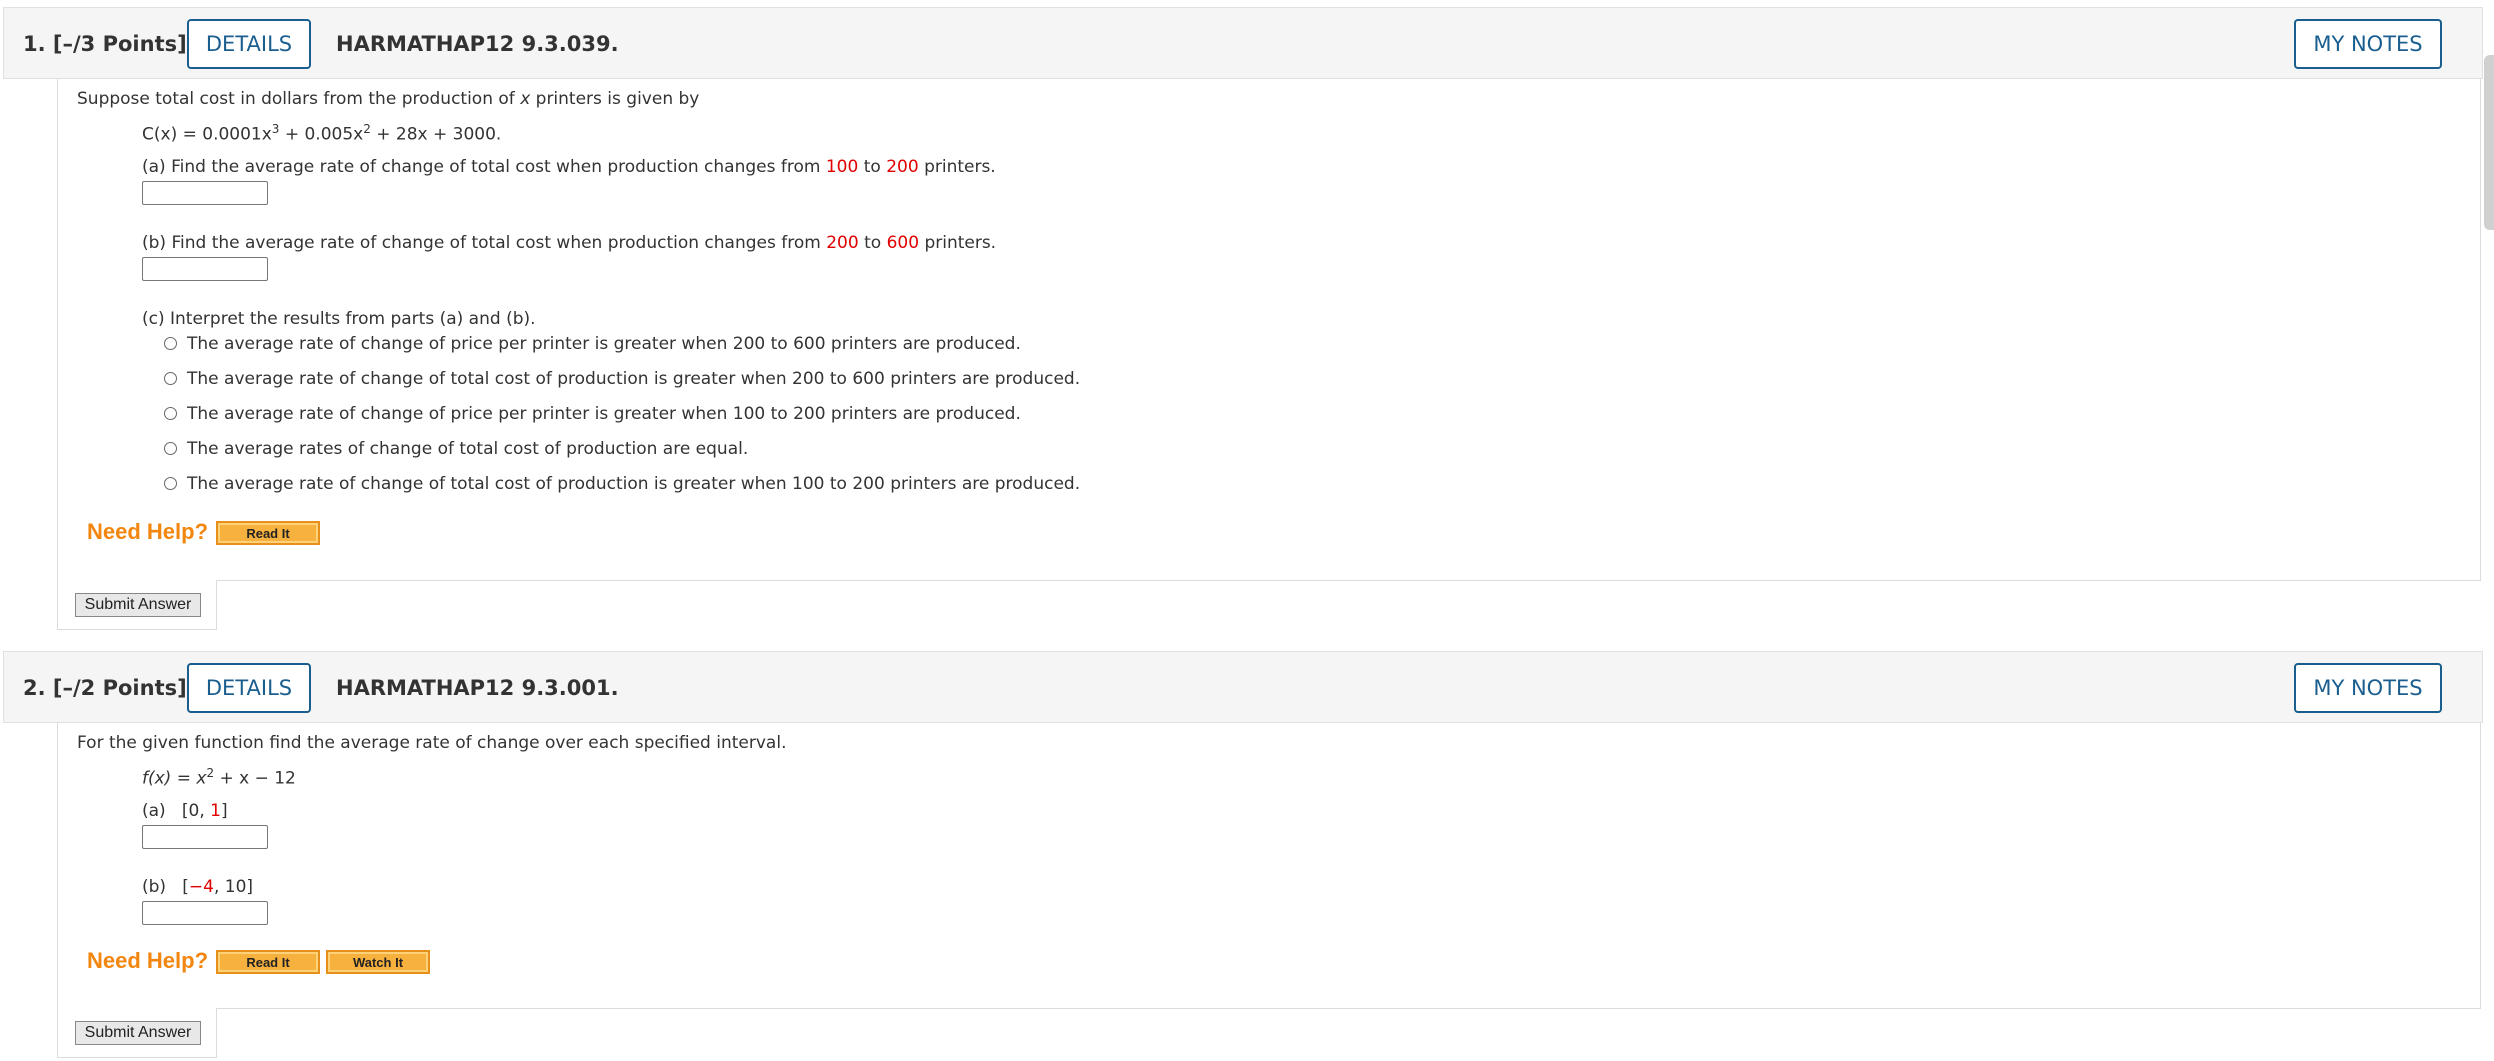 The width and height of the screenshot is (2494, 1061). I want to click on question-2-number: 2. [–/2 Points], so click(105, 688).